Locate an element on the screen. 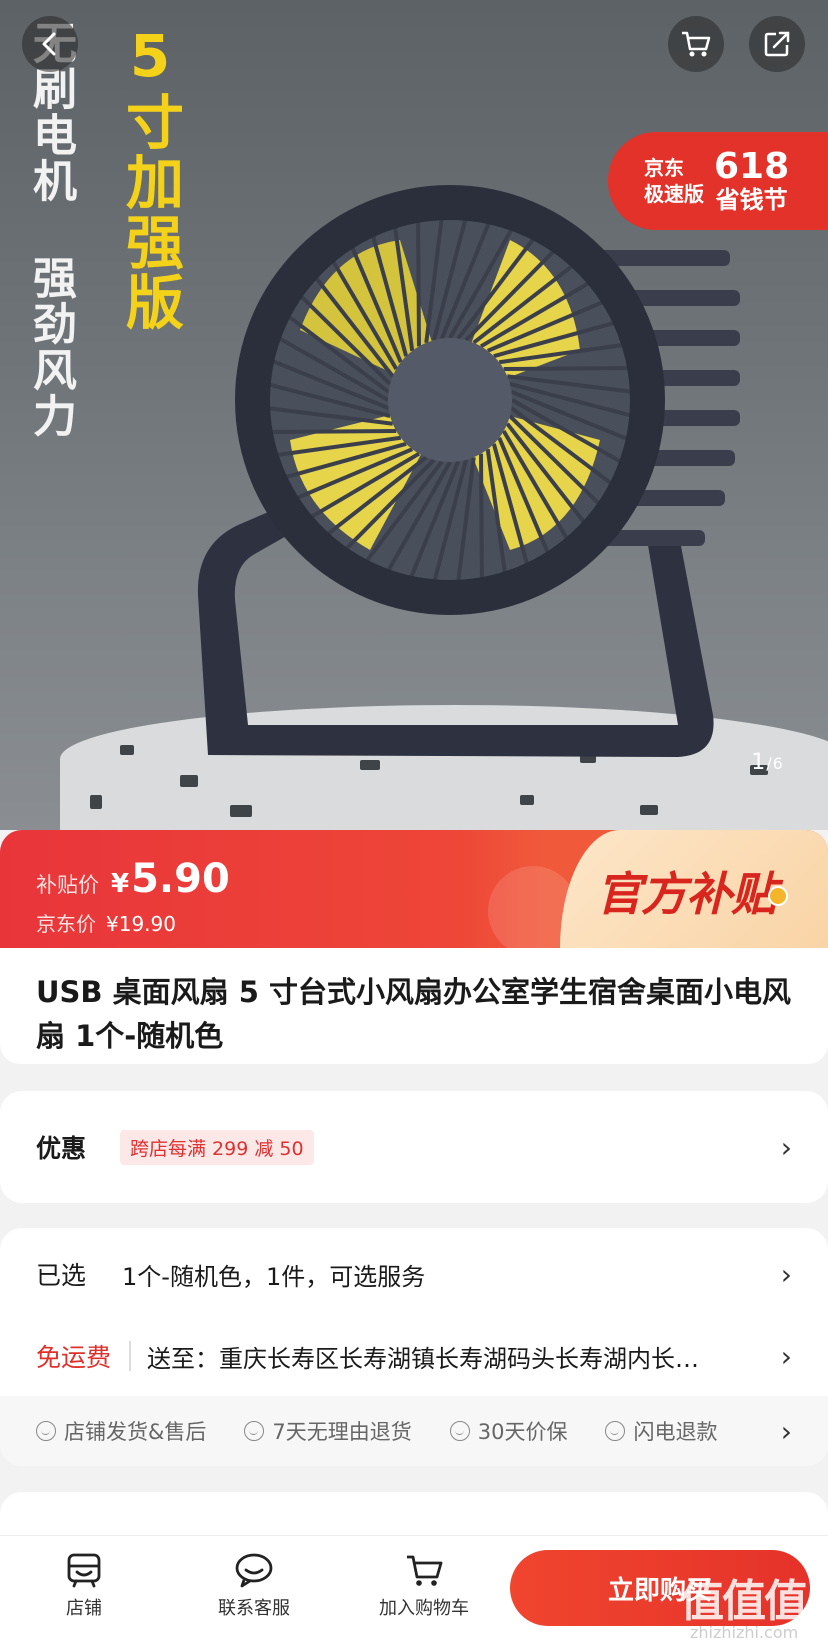 The height and width of the screenshot is (1651, 828). service-label: 店铺发货&售后 is located at coordinates (135, 1432).